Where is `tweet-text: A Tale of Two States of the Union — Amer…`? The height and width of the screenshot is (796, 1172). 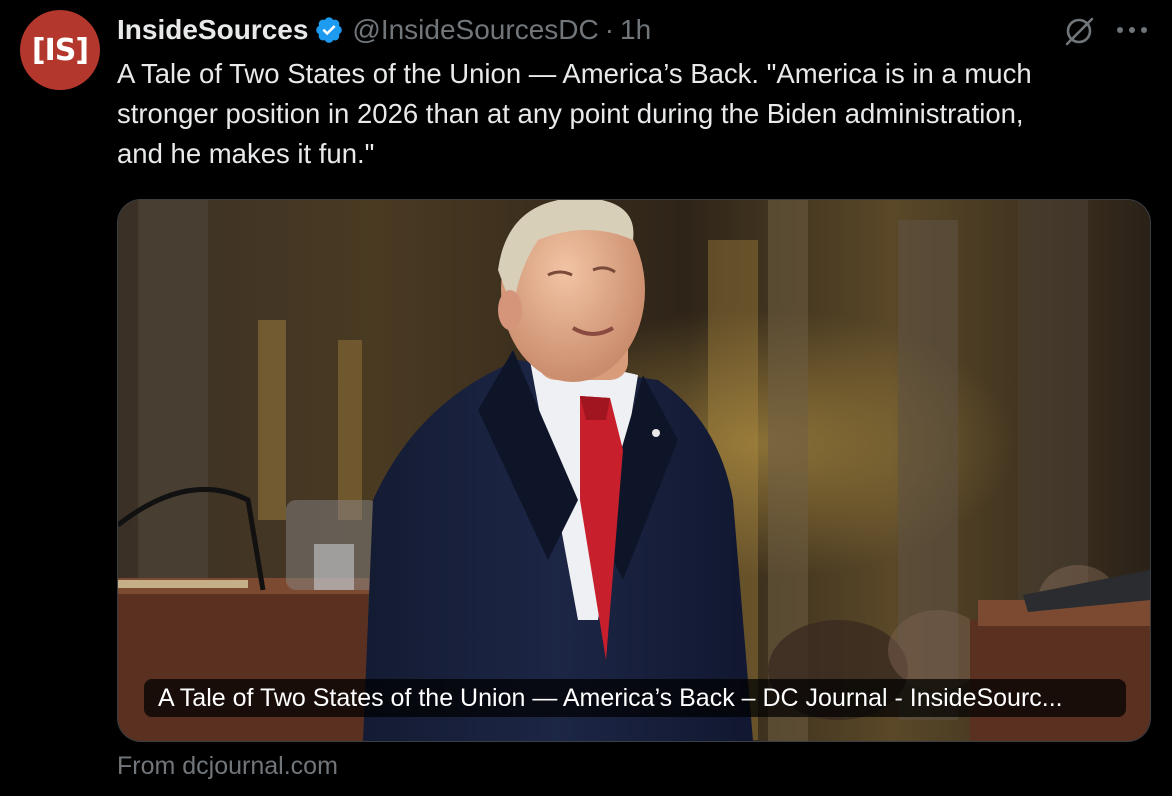
tweet-text: A Tale of Two States of the Union — Amer… is located at coordinates (574, 113).